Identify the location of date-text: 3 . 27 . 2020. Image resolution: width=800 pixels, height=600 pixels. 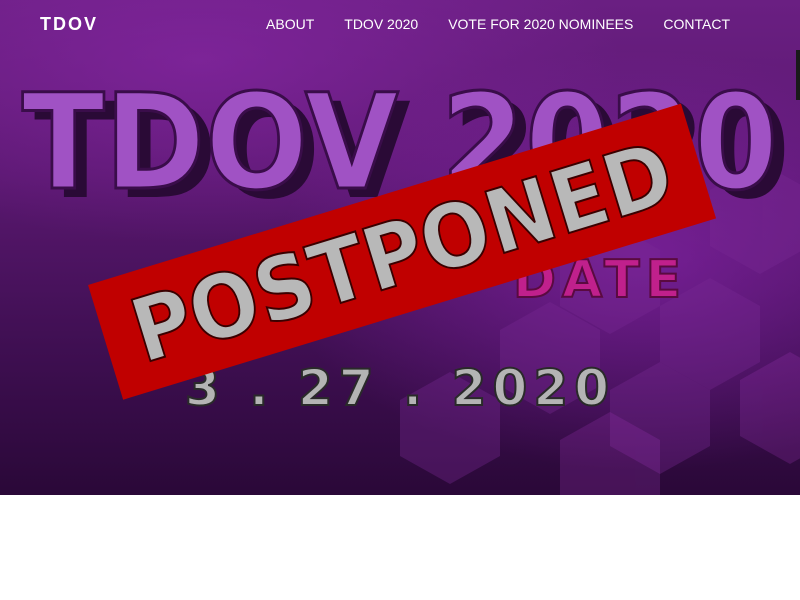
(397, 388).